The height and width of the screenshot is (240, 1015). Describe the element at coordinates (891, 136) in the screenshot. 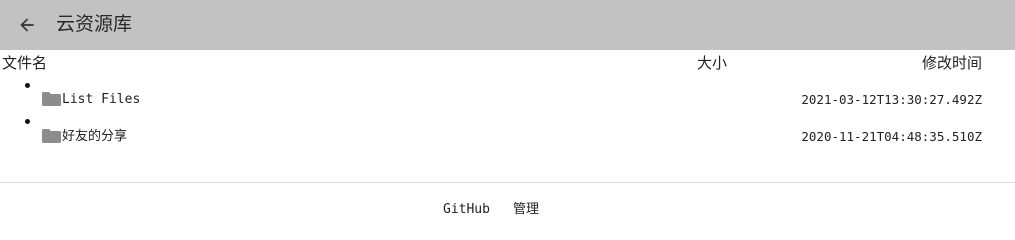

I see `file-modified-time: 2020-11-21T04:48:35.510Z` at that location.